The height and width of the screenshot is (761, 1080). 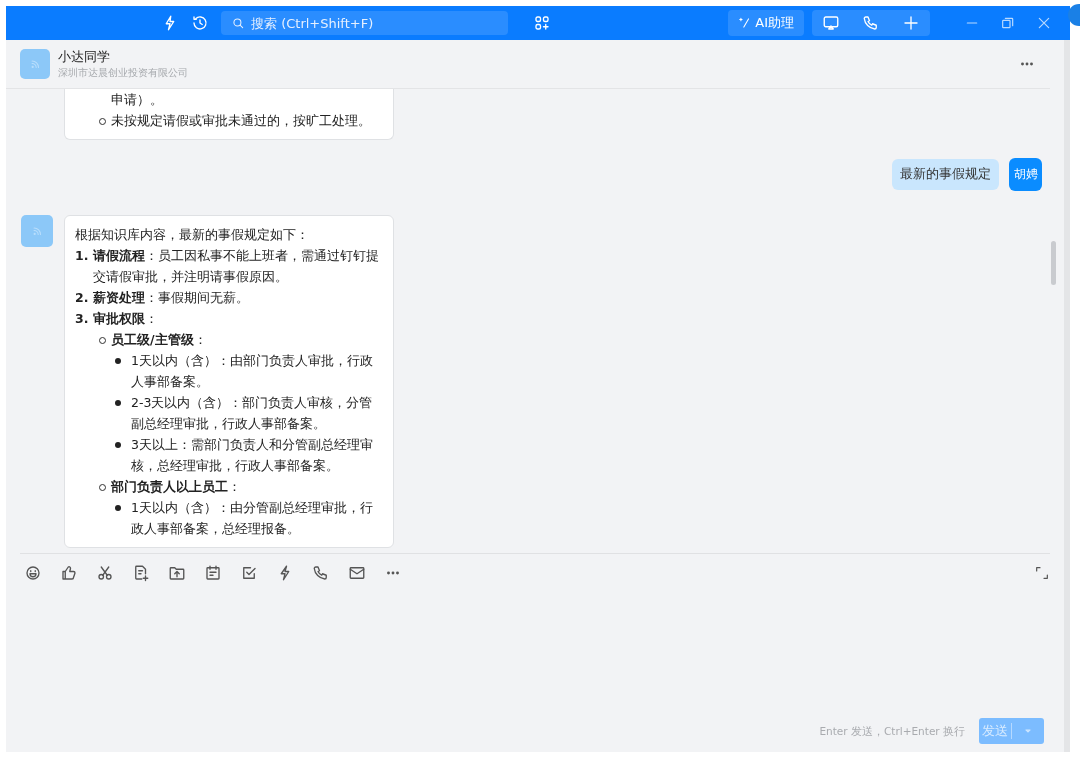 What do you see at coordinates (766, 23) in the screenshot?
I see `ai-assistant-button: AI助理` at bounding box center [766, 23].